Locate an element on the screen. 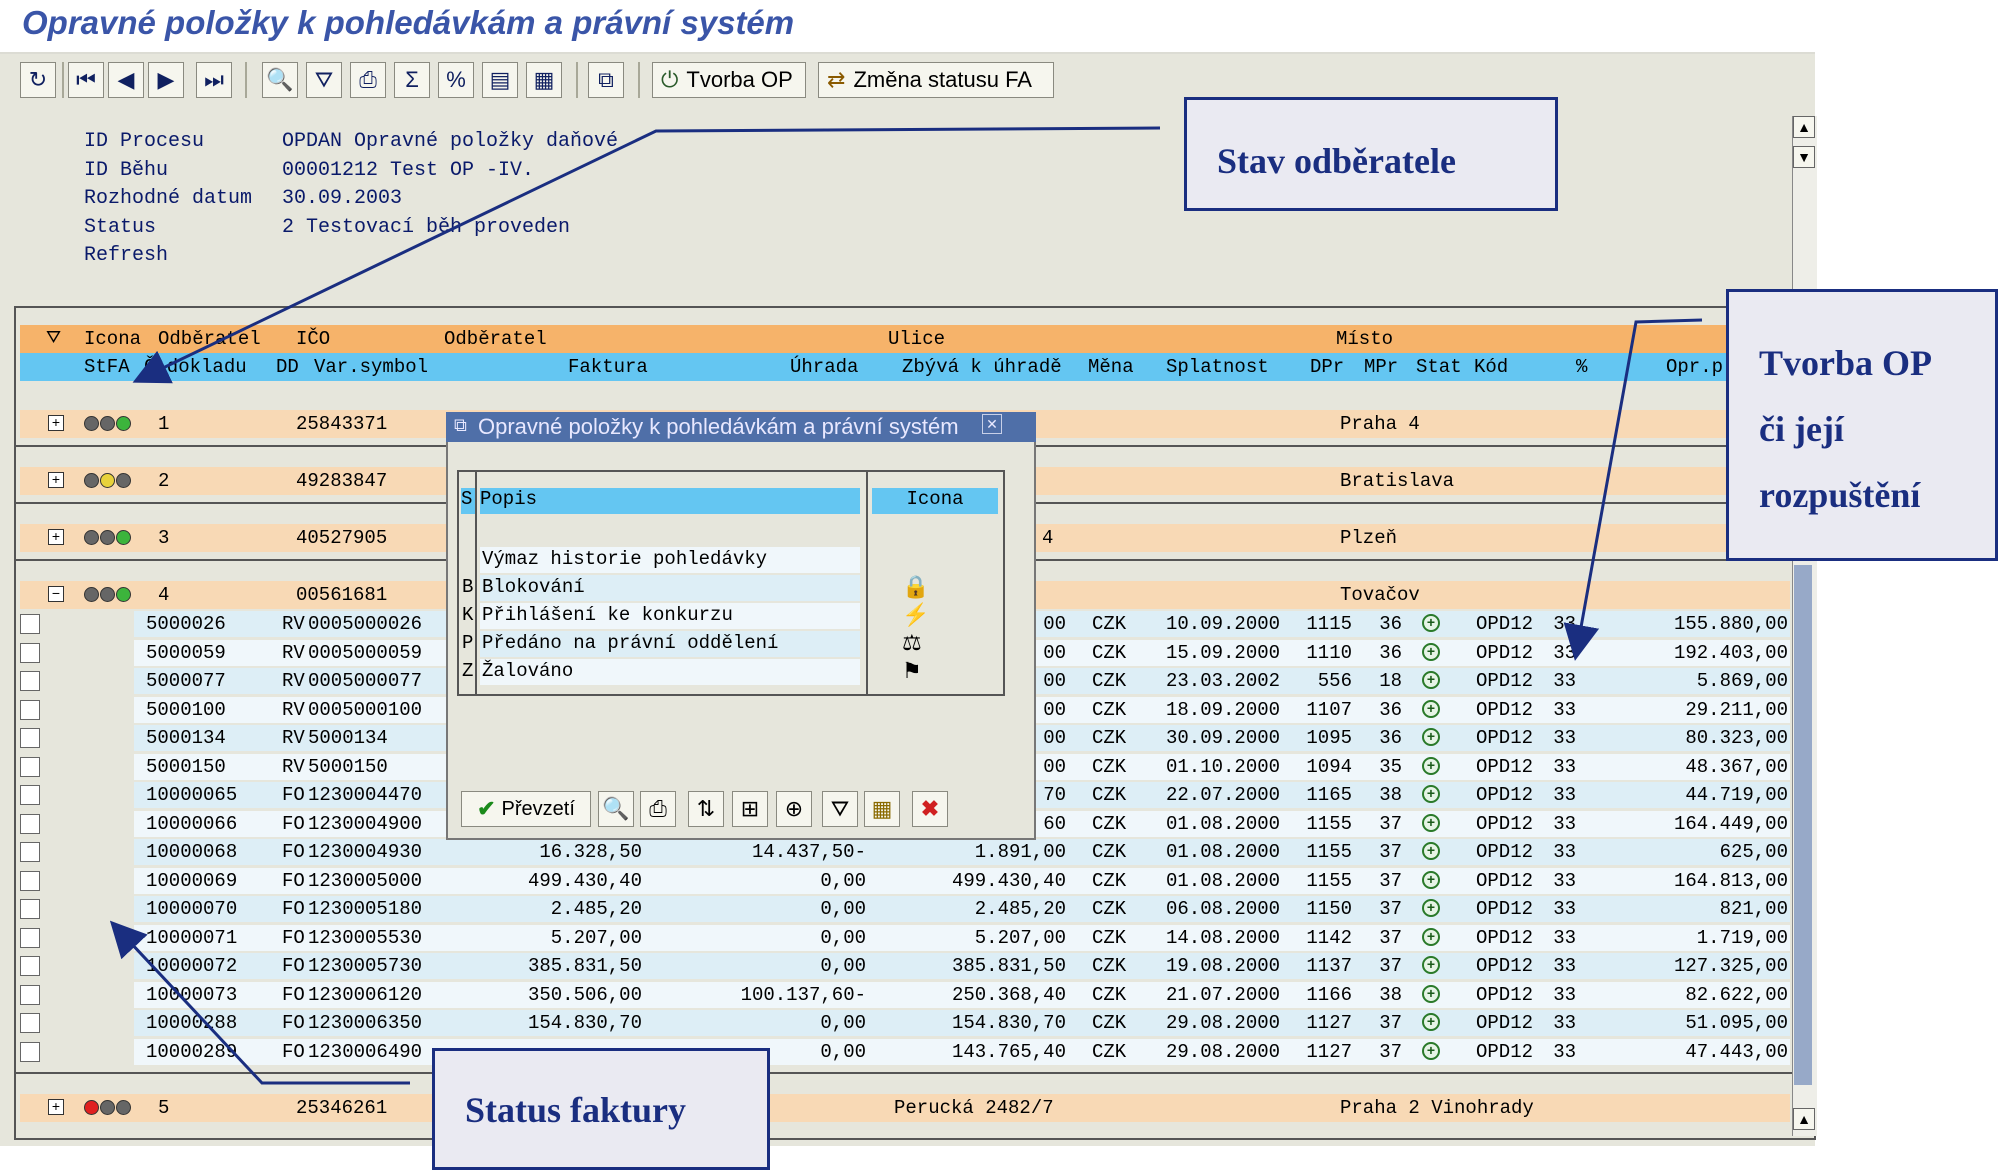 The image size is (2002, 1176). callout-tvorba-op: Tvorba OP či její rozpuštění is located at coordinates (1862, 425).